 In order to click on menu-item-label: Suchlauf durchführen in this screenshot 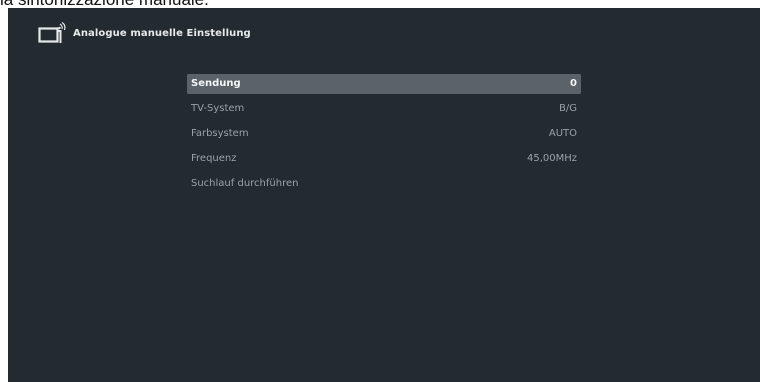, I will do `click(245, 183)`.